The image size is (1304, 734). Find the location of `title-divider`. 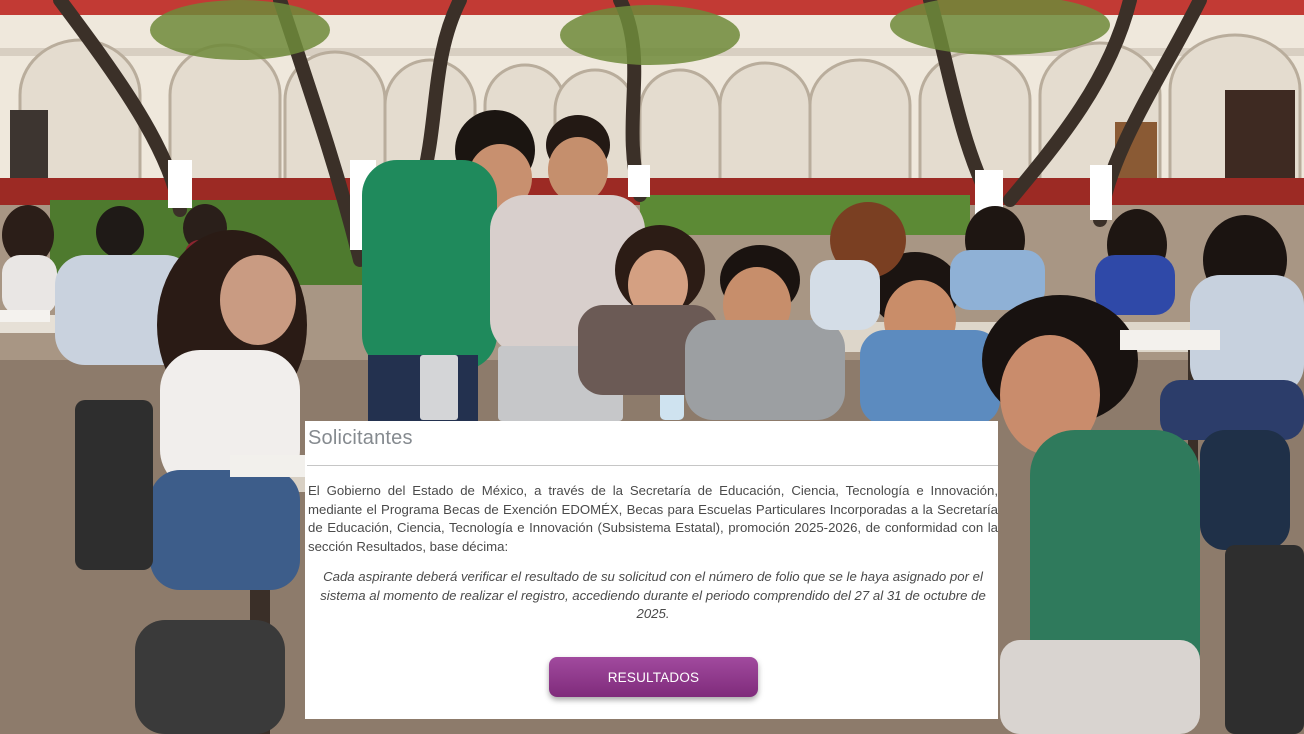

title-divider is located at coordinates (652, 465).